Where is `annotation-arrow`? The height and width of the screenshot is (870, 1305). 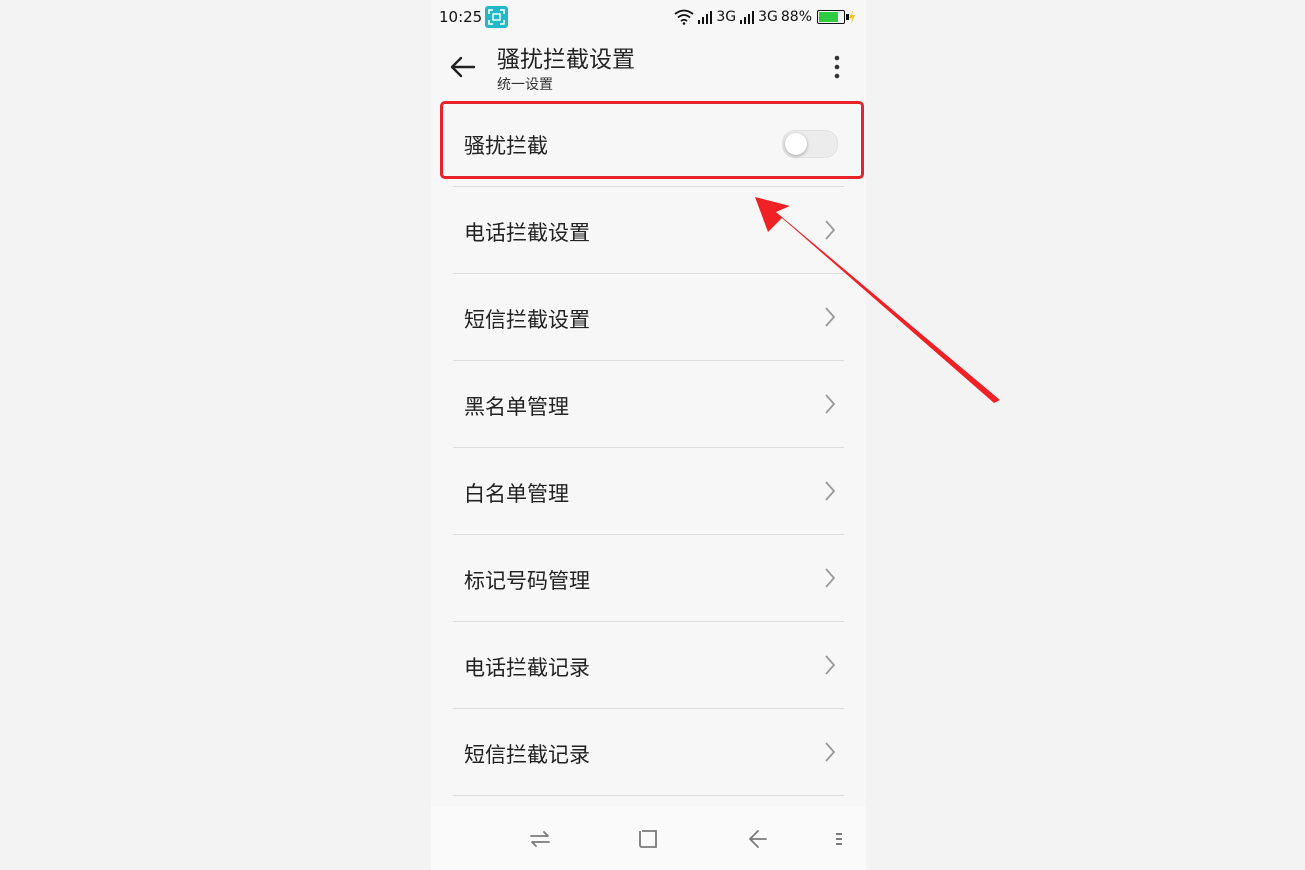 annotation-arrow is located at coordinates (877, 300).